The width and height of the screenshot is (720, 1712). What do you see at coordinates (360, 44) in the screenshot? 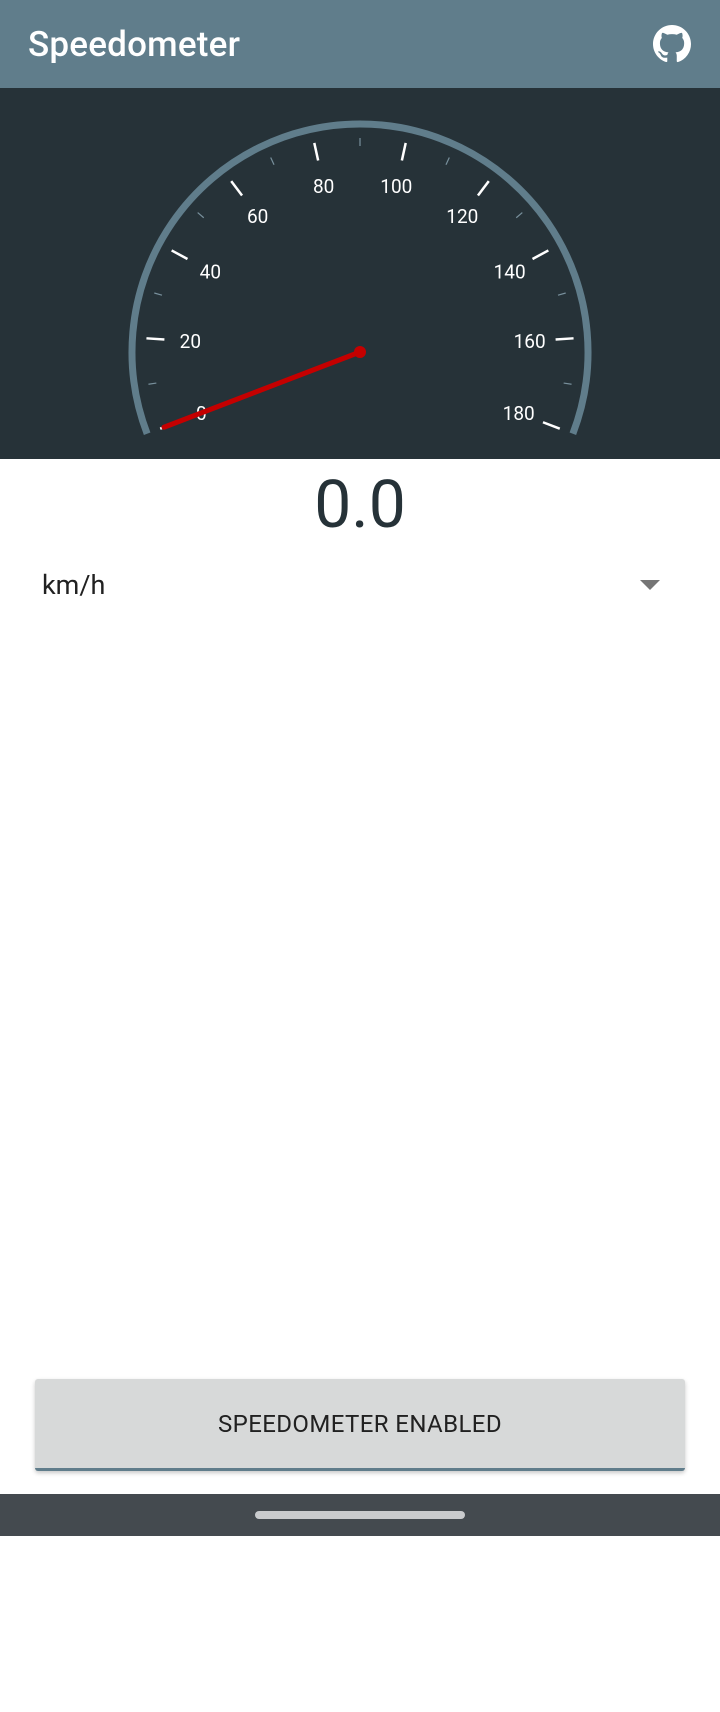
I see `app-bar: Speedometer` at bounding box center [360, 44].